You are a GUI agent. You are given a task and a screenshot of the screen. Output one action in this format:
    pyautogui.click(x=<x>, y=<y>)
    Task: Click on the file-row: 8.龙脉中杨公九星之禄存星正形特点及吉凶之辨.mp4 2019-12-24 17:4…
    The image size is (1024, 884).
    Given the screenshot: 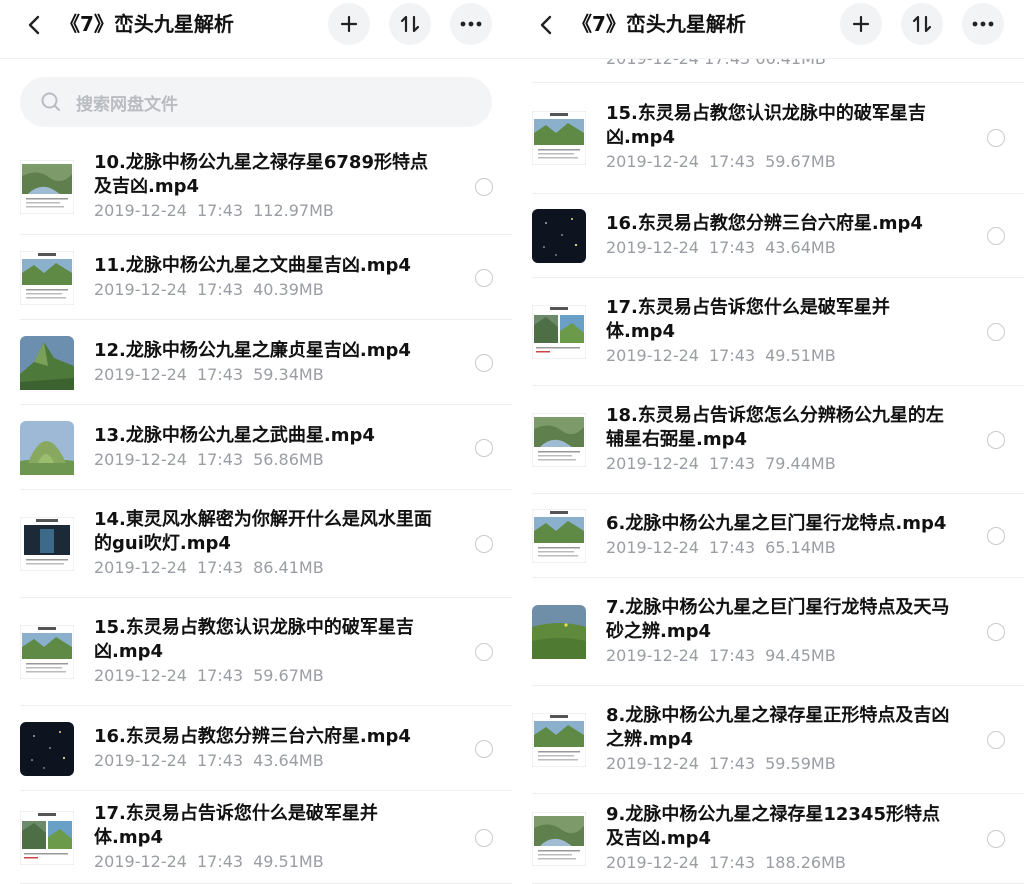 What is the action you would take?
    pyautogui.click(x=768, y=740)
    